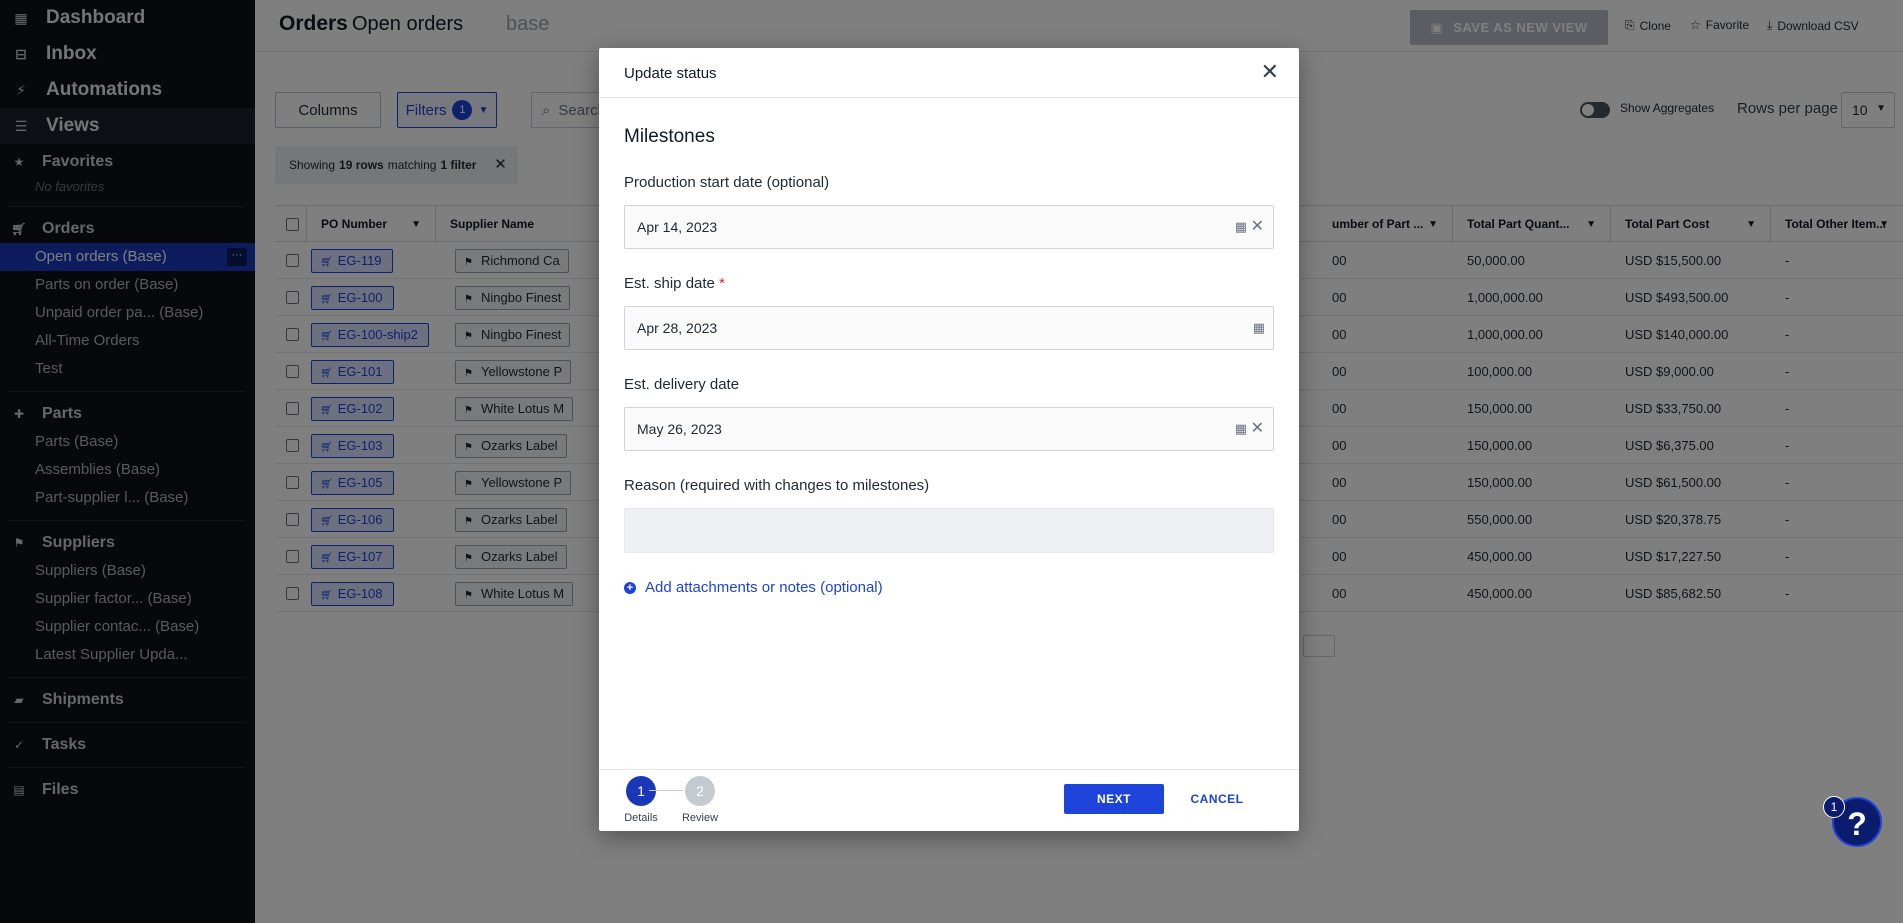  What do you see at coordinates (764, 587) in the screenshot?
I see `add-attachments-label: Add attachments or notes (optional)` at bounding box center [764, 587].